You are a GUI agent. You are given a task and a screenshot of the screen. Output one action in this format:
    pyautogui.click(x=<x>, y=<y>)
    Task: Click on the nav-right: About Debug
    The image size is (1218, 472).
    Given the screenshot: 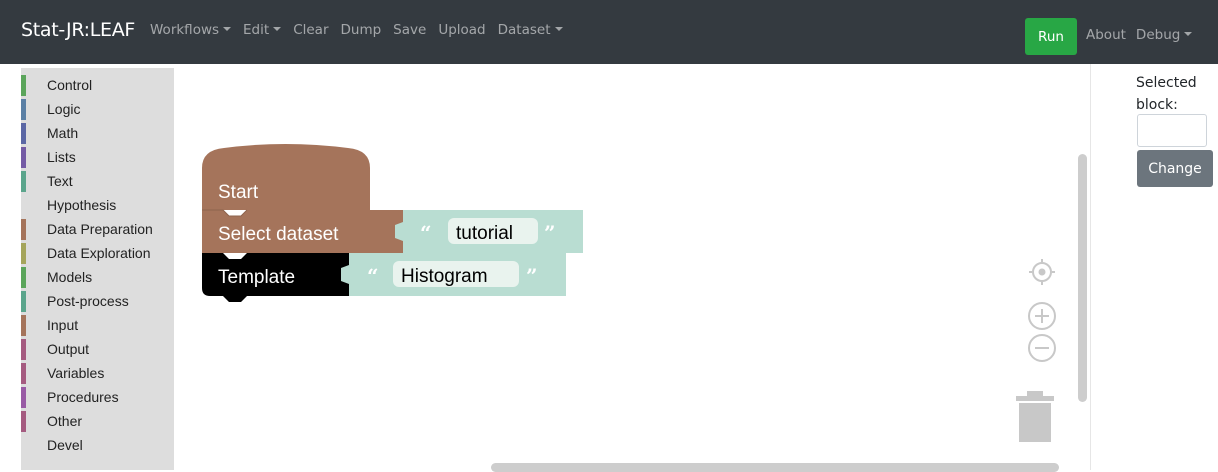 What is the action you would take?
    pyautogui.click(x=1144, y=35)
    